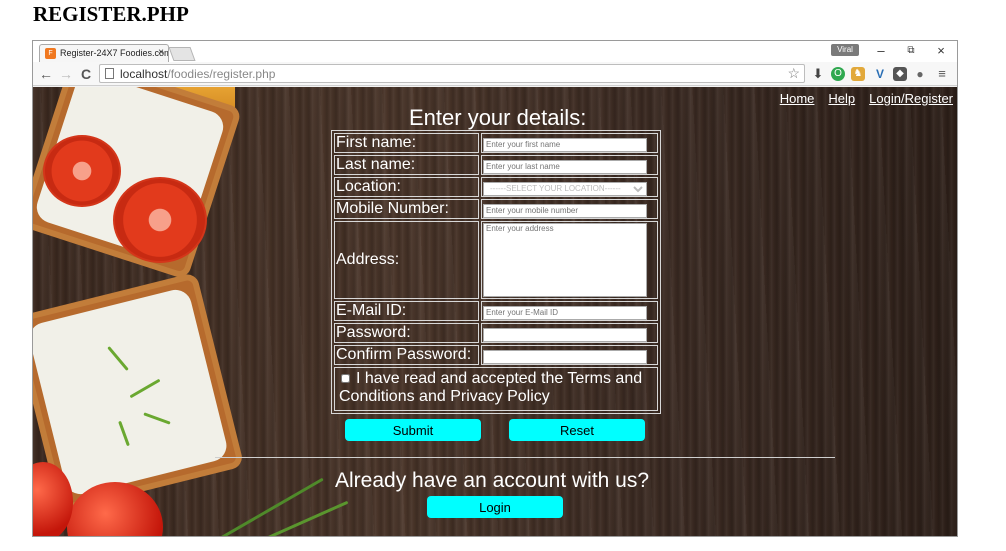 The image size is (1006, 551). I want to click on form-title: Enter your details:, so click(498, 117).